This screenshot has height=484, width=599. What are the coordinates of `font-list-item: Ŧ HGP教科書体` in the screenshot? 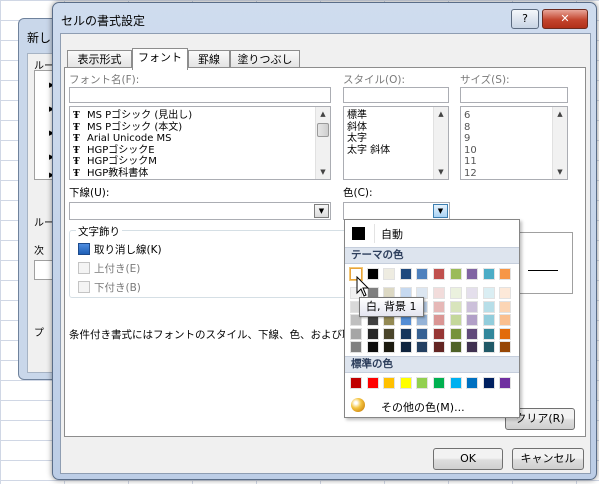 It's located at (192, 174).